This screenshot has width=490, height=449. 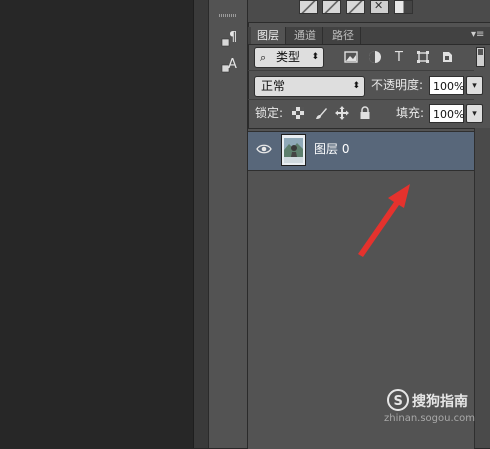 I want to click on opacity-input: 100%, so click(x=446, y=85).